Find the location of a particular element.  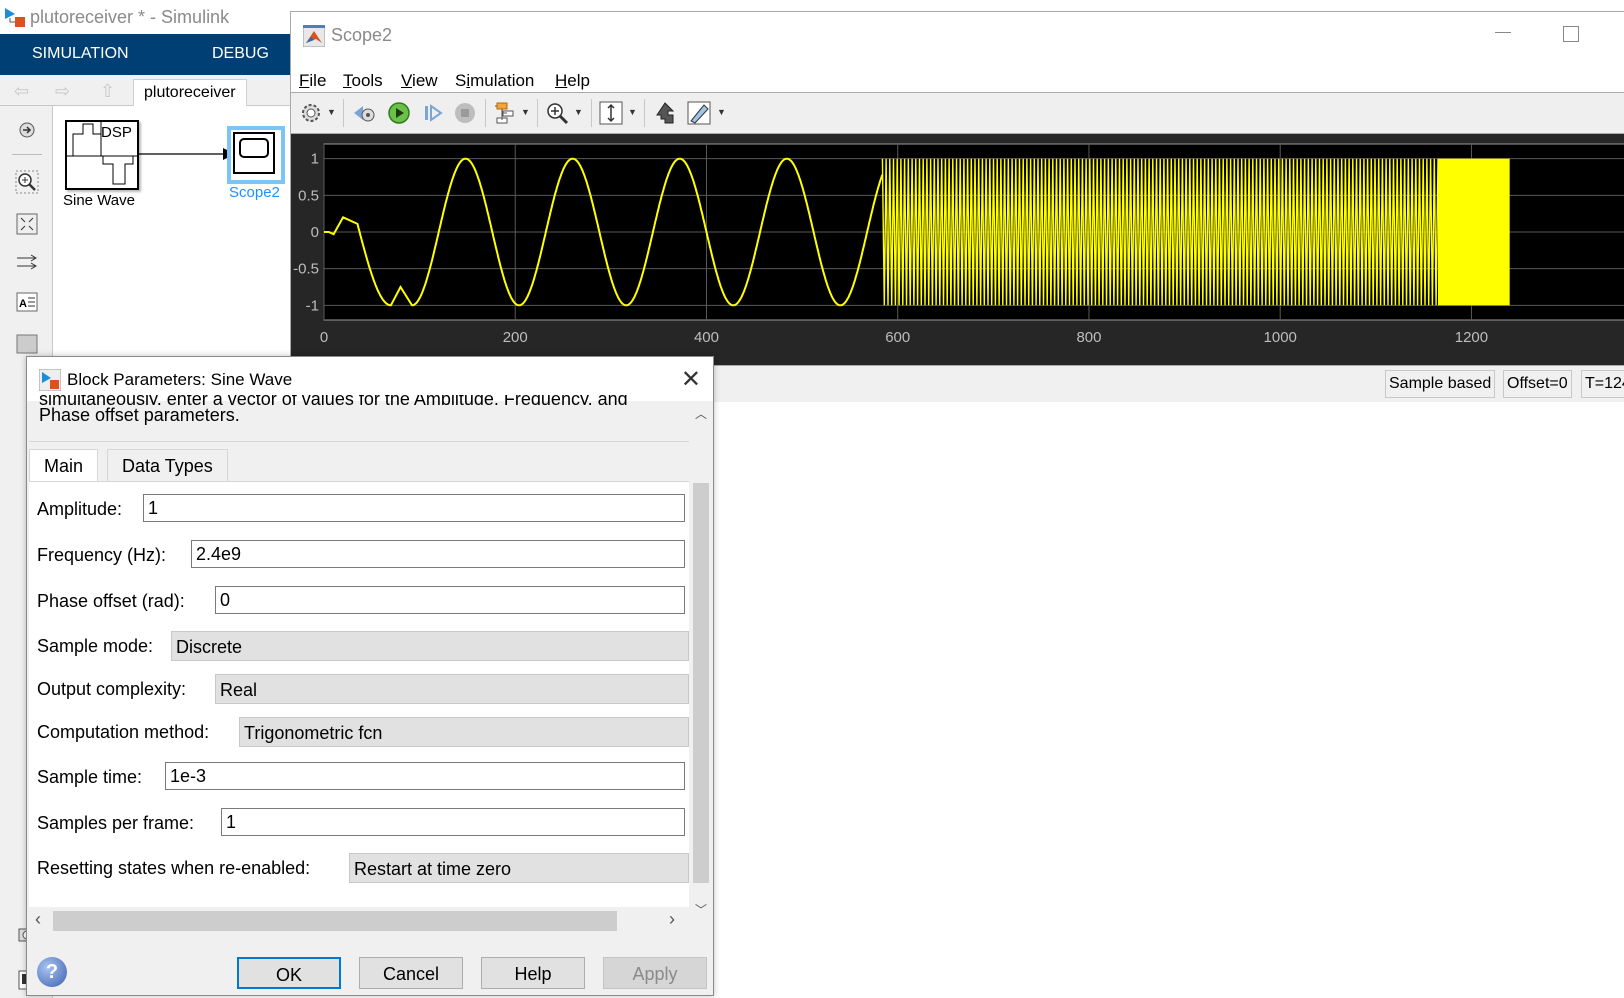

frequency-input is located at coordinates (438, 554).